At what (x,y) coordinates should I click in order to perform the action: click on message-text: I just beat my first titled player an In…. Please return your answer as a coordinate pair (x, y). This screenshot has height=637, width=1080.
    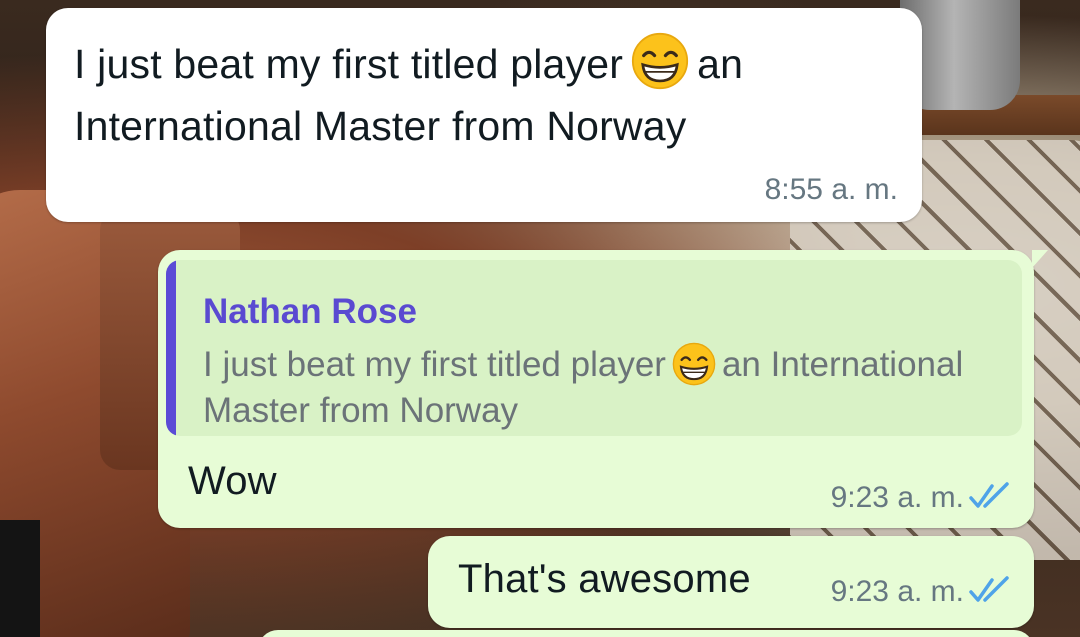
    Looking at the image, I should click on (474, 94).